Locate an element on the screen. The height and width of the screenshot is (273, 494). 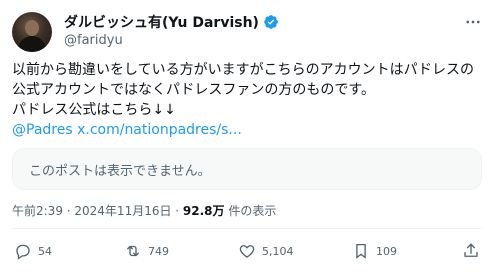
action-bar: 54 749 5,104 109 is located at coordinates (247, 251).